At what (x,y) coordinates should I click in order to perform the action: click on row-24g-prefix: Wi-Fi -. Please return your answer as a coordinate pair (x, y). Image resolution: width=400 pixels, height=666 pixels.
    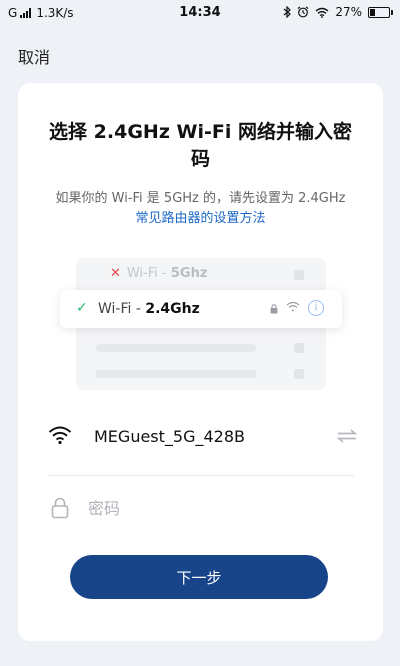
    Looking at the image, I should click on (122, 309).